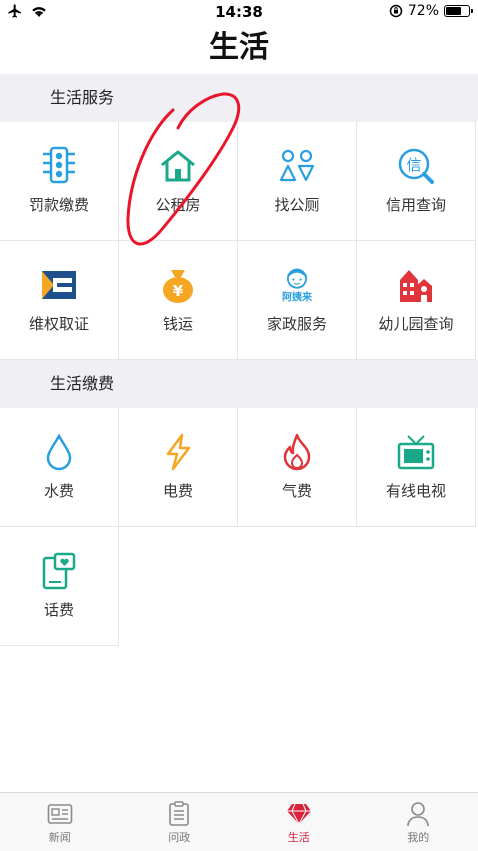 This screenshot has width=478, height=851. What do you see at coordinates (59, 490) in the screenshot?
I see `payment-label: 水费` at bounding box center [59, 490].